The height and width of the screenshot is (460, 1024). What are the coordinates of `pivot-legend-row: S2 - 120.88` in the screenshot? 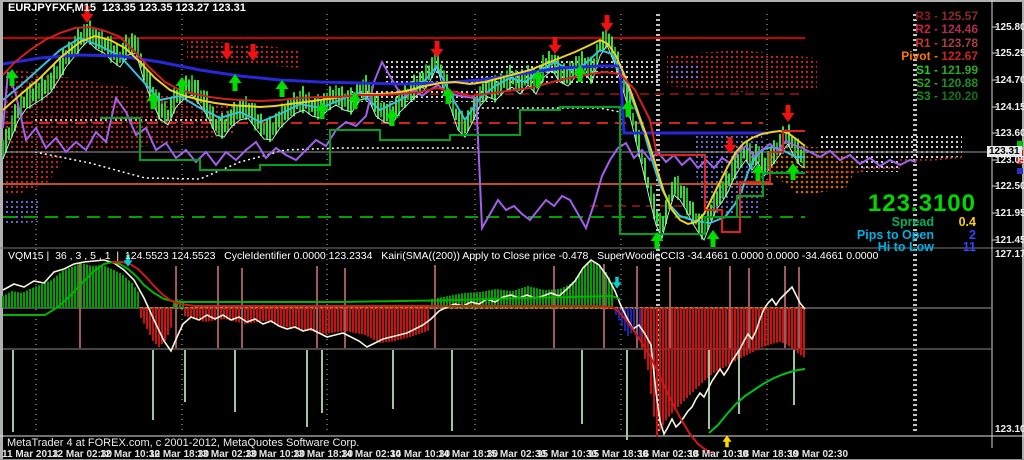 It's located at (946, 83).